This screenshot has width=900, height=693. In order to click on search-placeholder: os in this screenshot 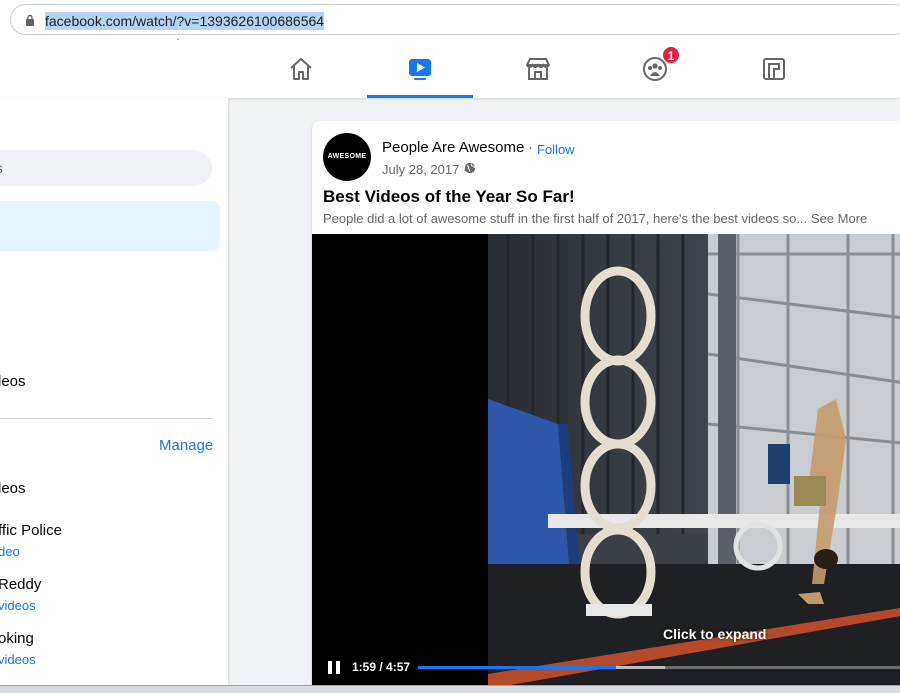, I will do `click(1, 168)`.